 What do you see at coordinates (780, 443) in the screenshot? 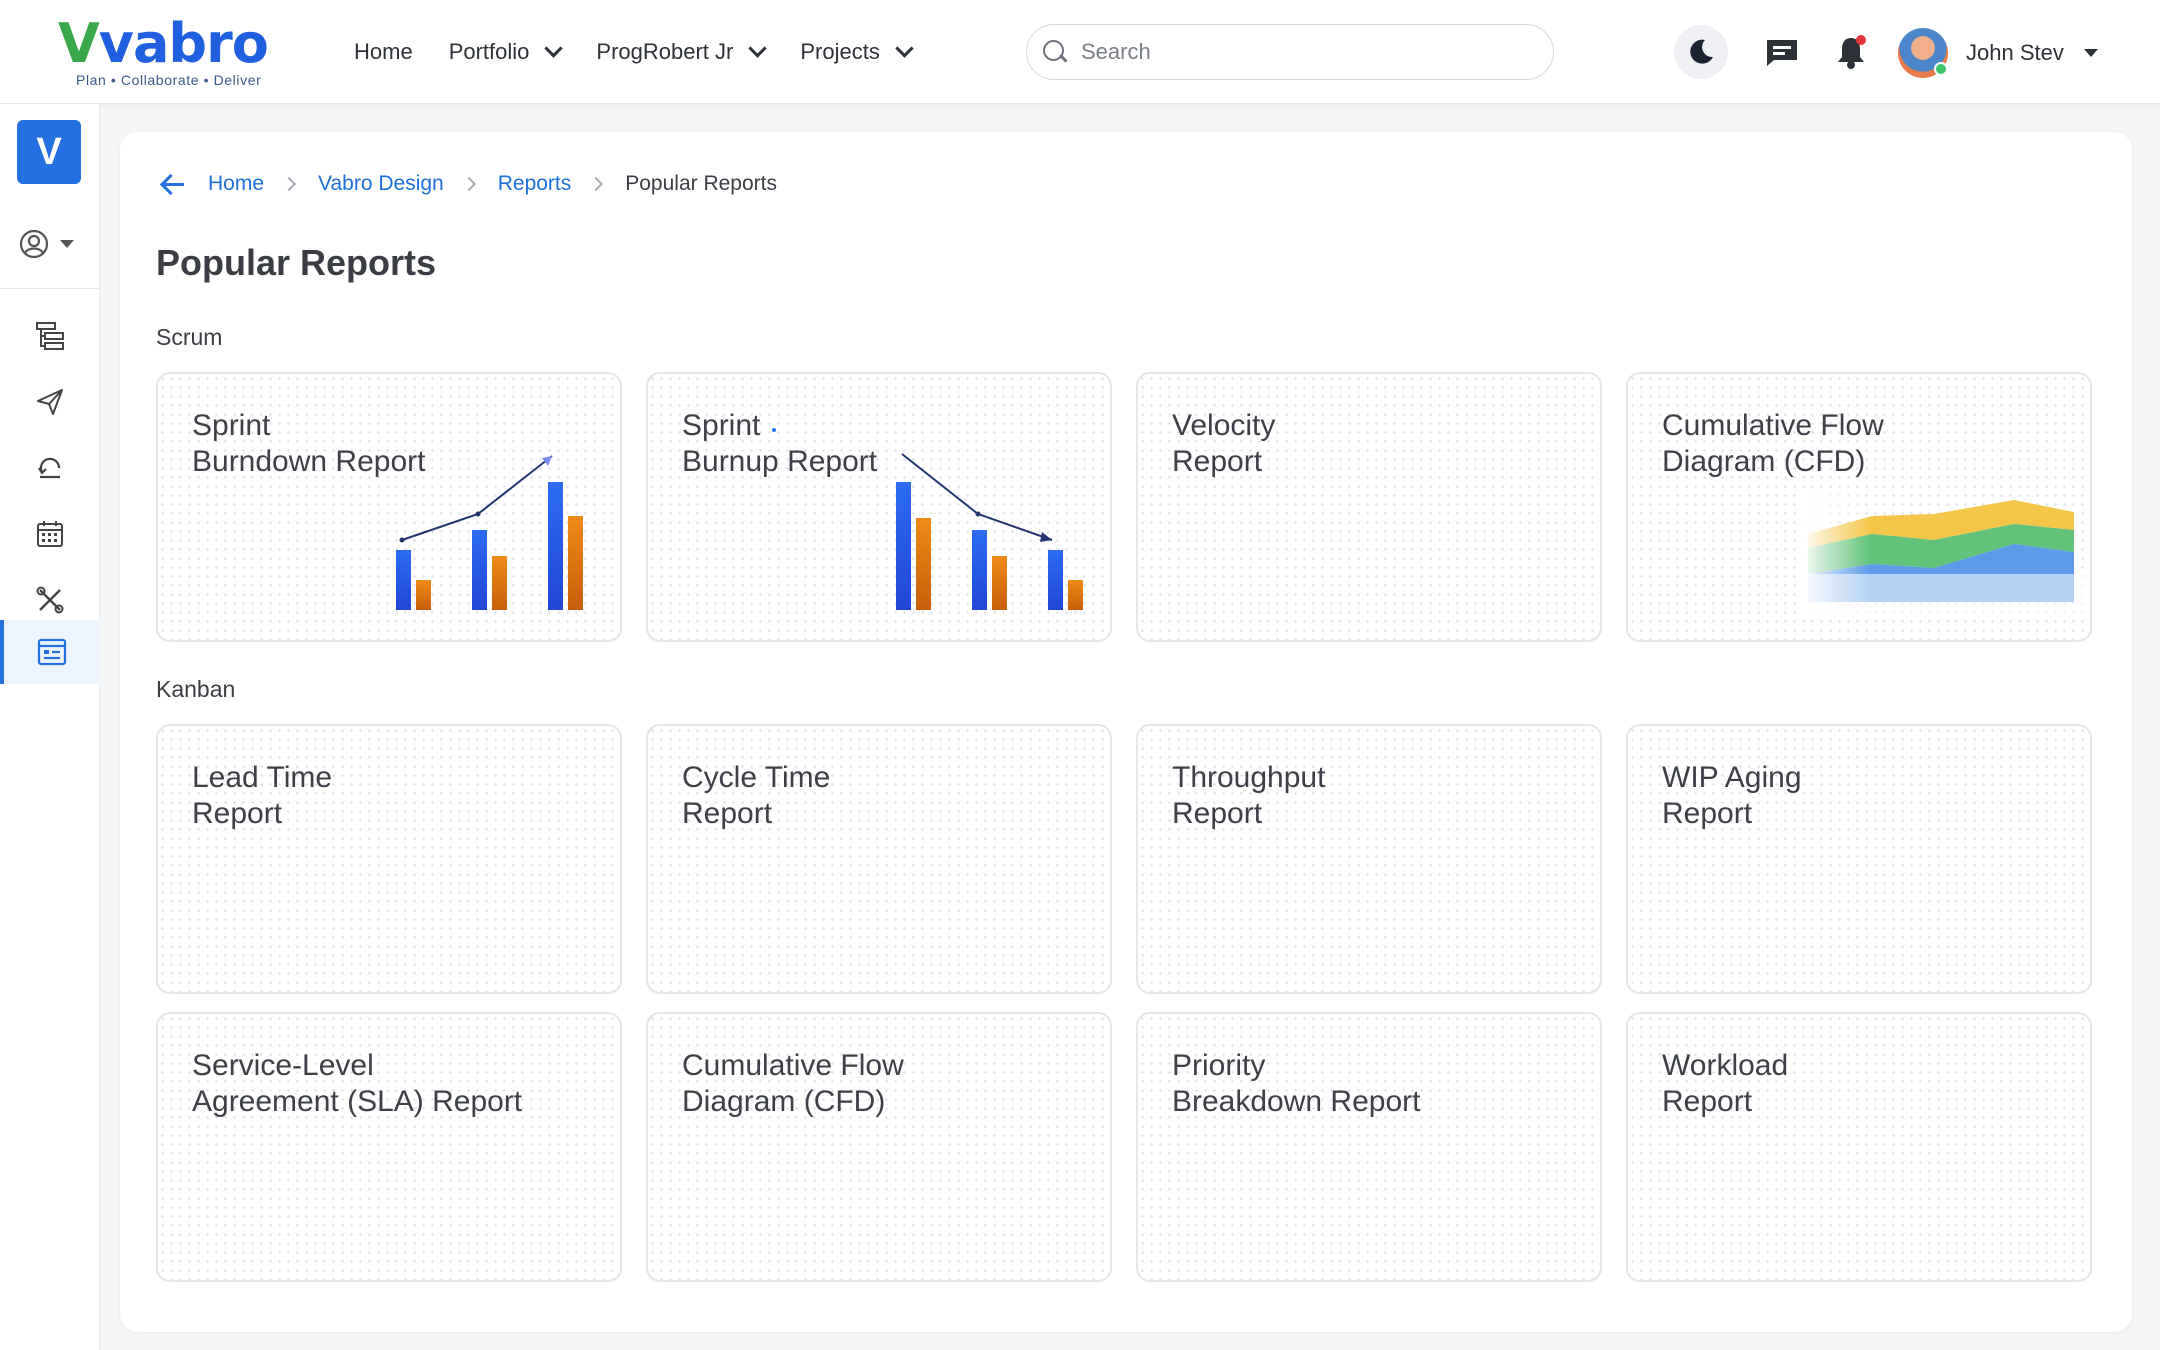
I see `card-title: Sprint Burnup Report` at bounding box center [780, 443].